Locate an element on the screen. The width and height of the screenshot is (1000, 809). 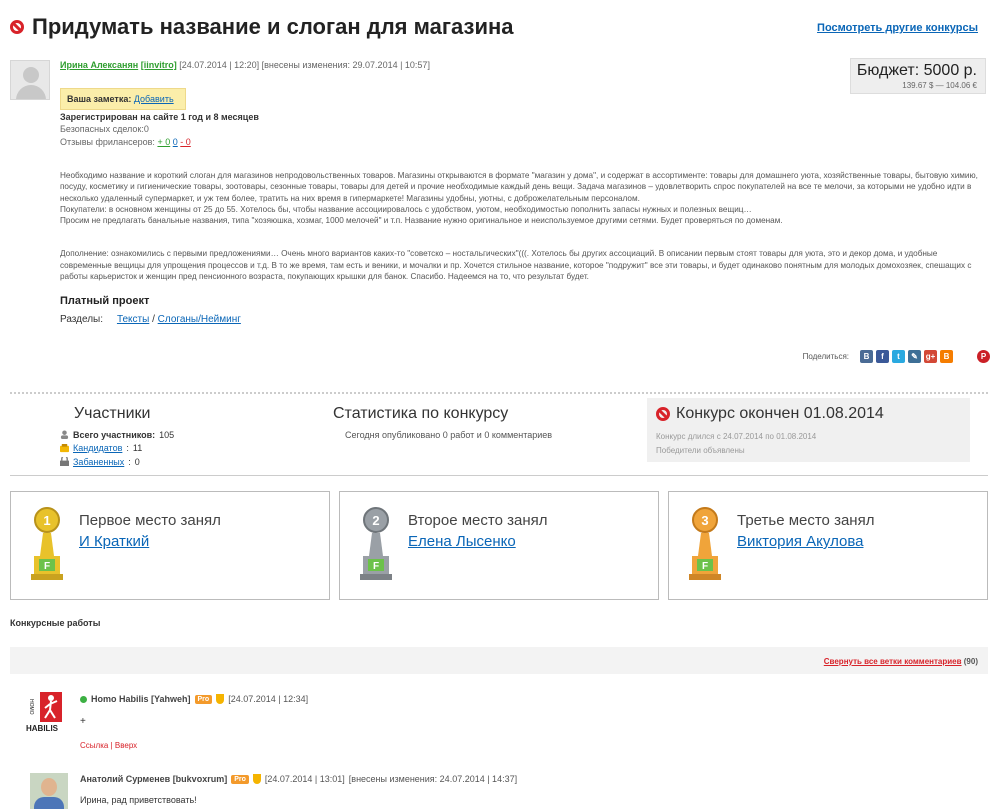
reviews-negative: - 0 is located at coordinates (185, 142).